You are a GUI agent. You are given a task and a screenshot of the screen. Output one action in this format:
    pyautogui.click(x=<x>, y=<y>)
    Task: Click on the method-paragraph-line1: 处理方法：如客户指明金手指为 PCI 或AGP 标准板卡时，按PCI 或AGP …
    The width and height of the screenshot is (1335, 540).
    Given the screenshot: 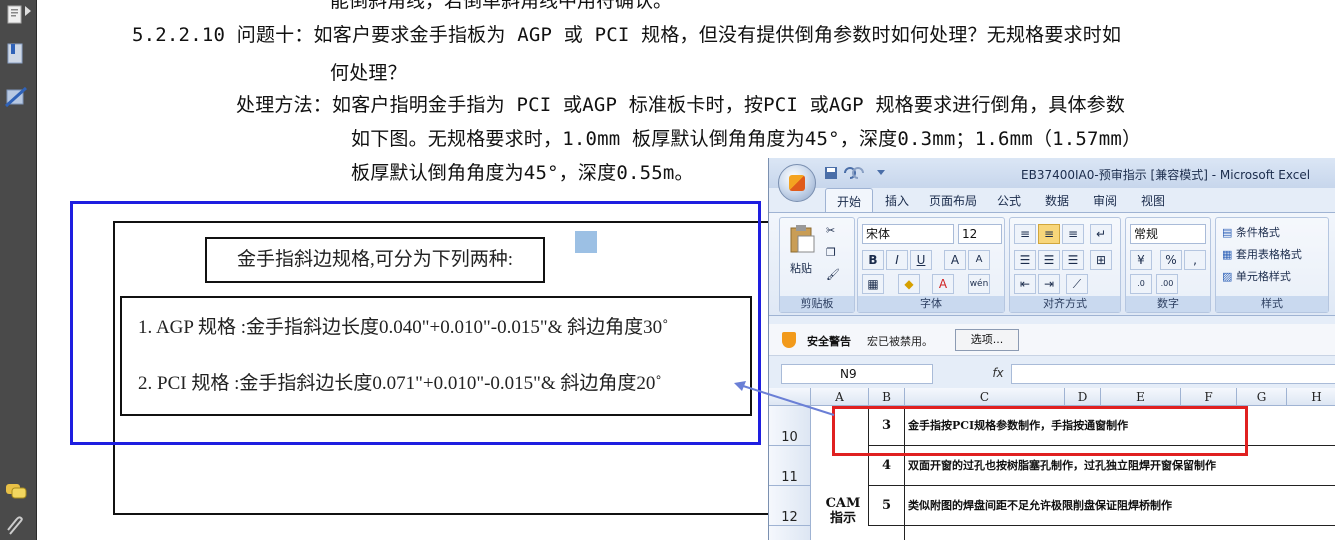 What is the action you would take?
    pyautogui.click(x=681, y=105)
    